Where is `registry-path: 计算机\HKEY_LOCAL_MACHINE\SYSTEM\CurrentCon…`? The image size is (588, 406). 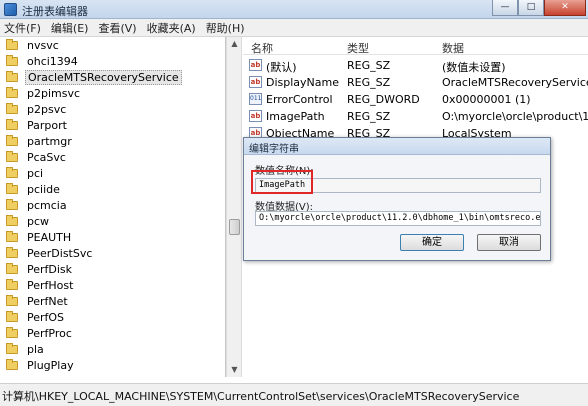
registry-path: 计算机\HKEY_LOCAL_MACHINE\SYSTEM\CurrentCon… is located at coordinates (261, 396).